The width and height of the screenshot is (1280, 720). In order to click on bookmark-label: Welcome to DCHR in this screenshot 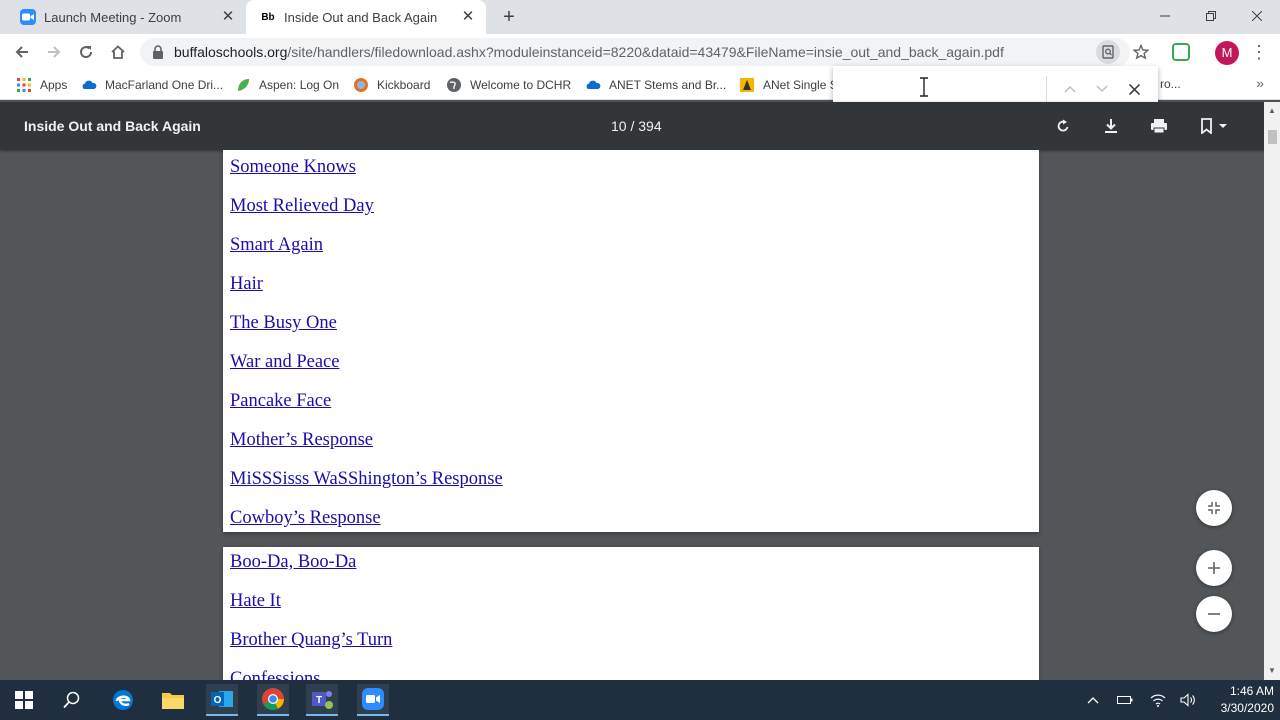, I will do `click(521, 85)`.